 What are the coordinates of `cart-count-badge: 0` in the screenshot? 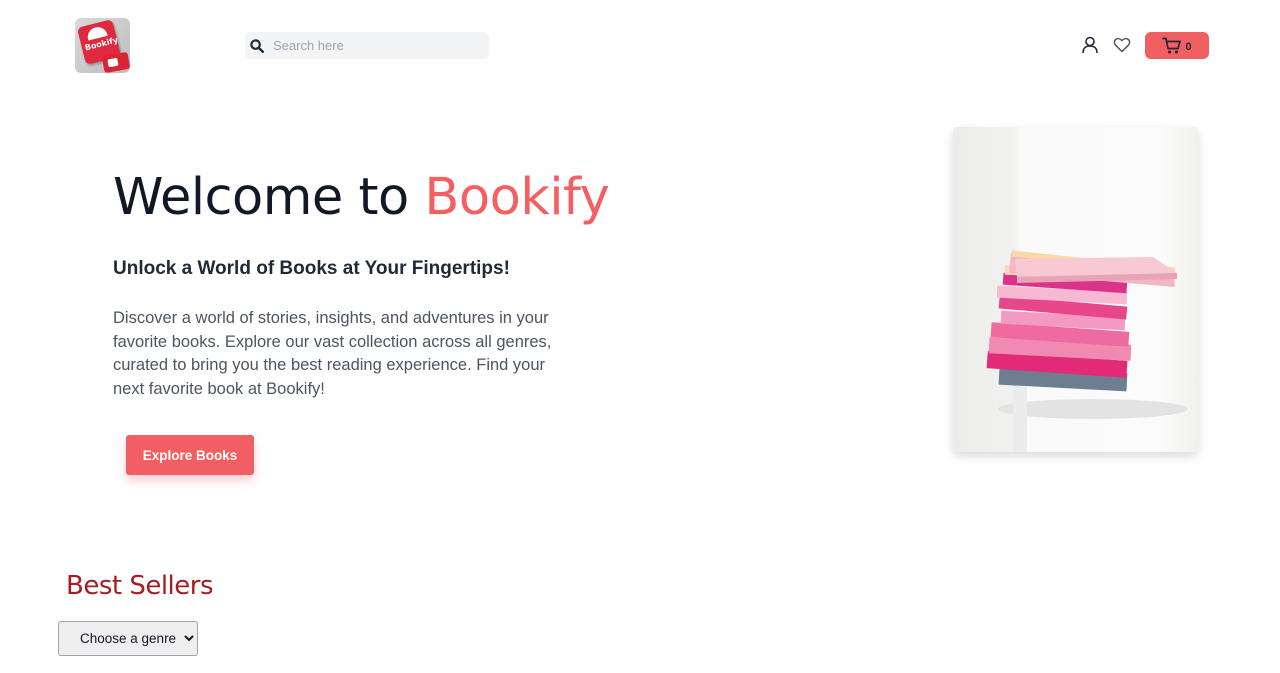 It's located at (1188, 47).